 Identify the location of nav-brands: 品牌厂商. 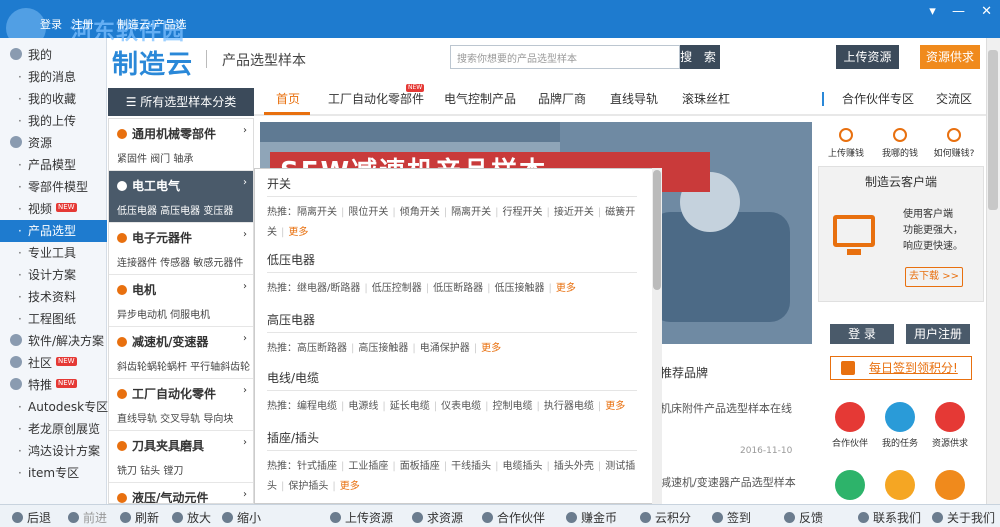
(562, 98).